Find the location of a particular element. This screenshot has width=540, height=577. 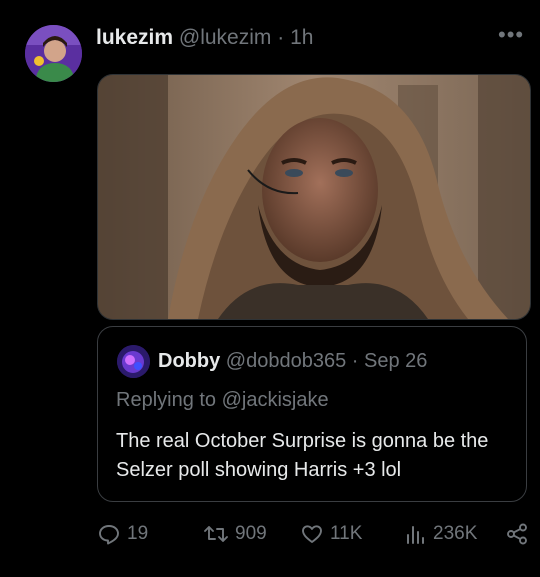

like-count: 11K is located at coordinates (346, 533).